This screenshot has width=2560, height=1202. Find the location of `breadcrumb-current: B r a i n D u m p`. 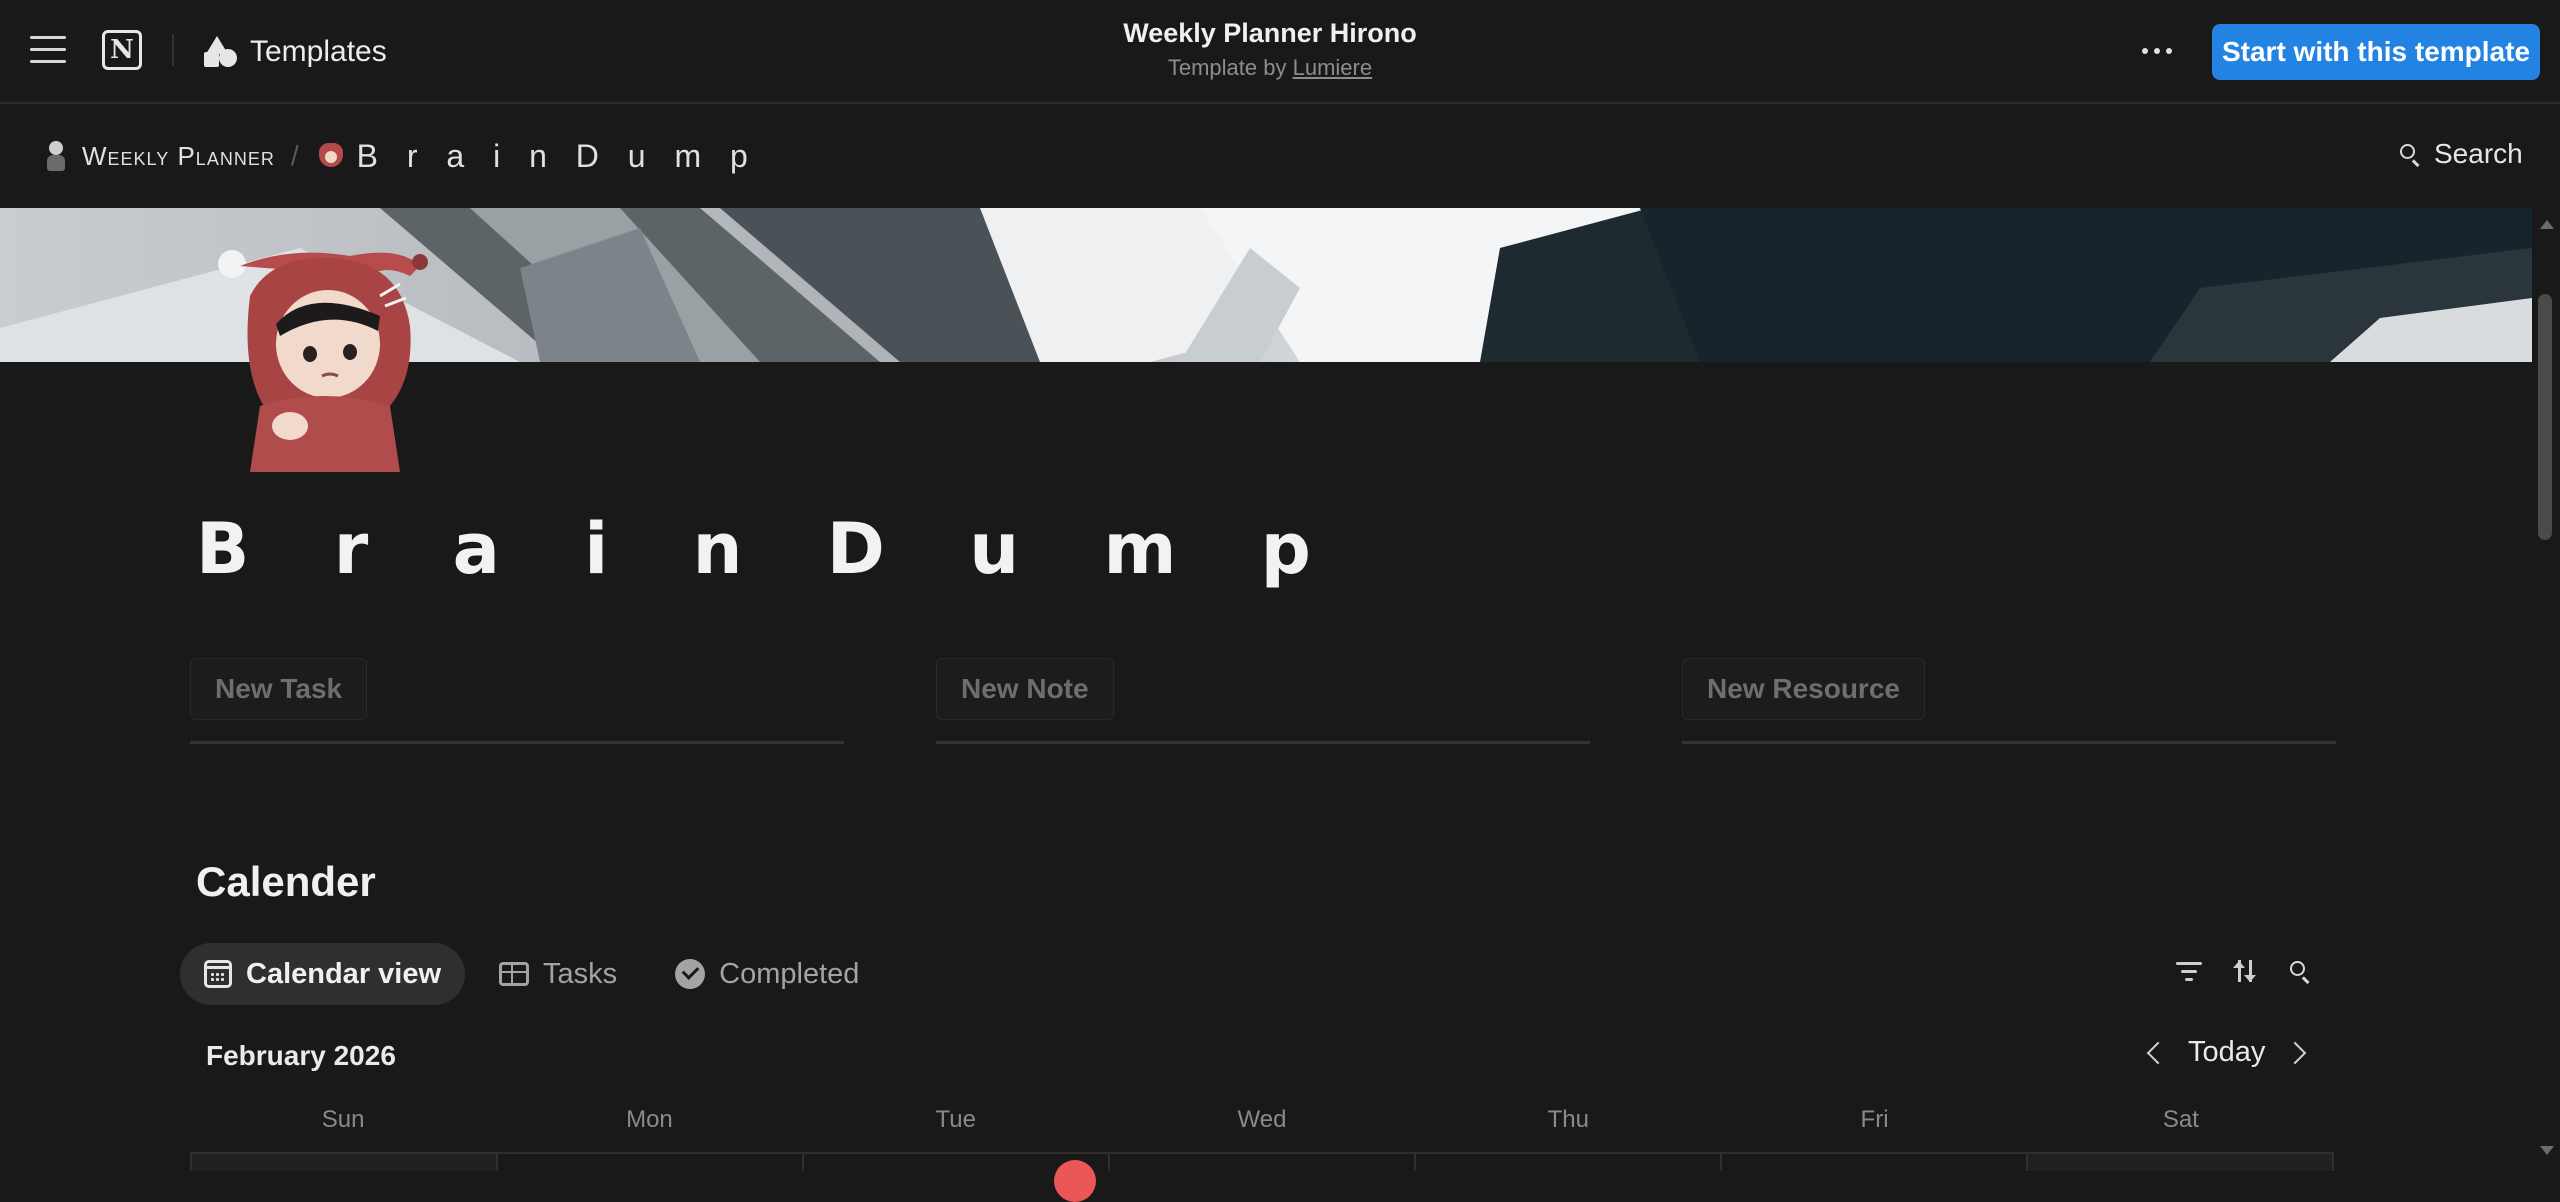

breadcrumb-current: B r a i n D u m p is located at coordinates (557, 156).